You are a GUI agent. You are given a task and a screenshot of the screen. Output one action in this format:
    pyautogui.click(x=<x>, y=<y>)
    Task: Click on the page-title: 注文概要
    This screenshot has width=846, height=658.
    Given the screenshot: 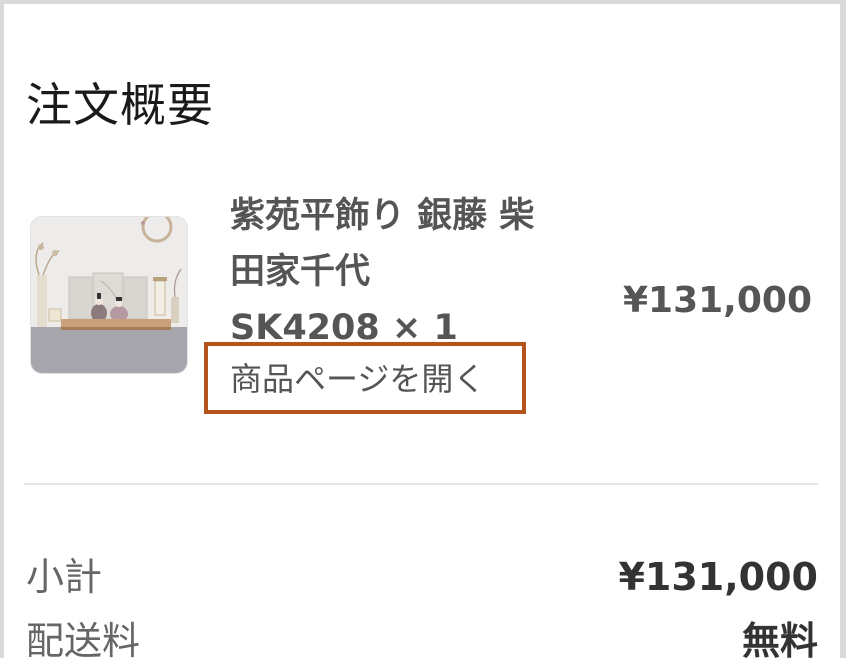 What is the action you would take?
    pyautogui.click(x=120, y=104)
    